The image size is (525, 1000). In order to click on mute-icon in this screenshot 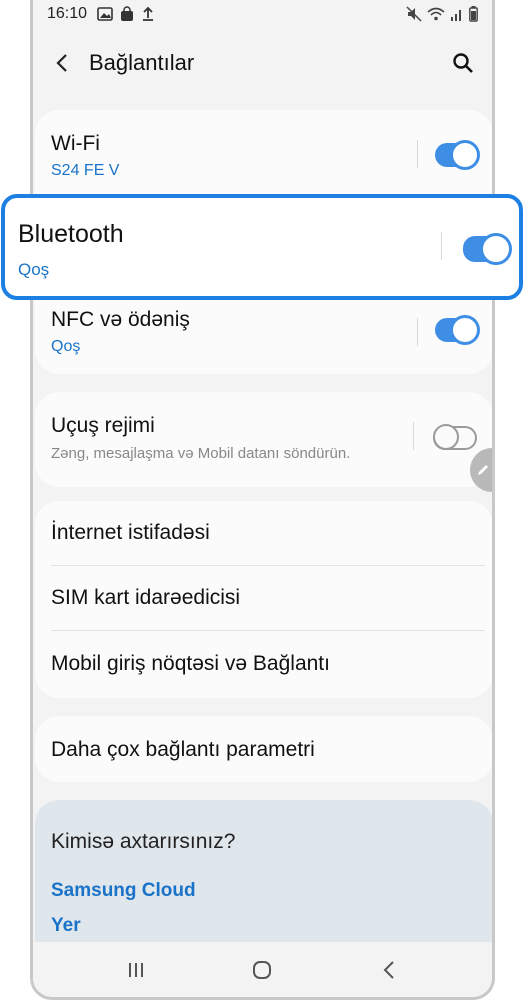, I will do `click(414, 14)`.